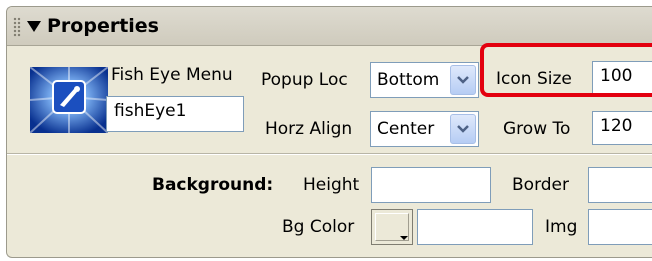 The height and width of the screenshot is (261, 652). What do you see at coordinates (175, 114) in the screenshot?
I see `widget-name-input: fishEye1` at bounding box center [175, 114].